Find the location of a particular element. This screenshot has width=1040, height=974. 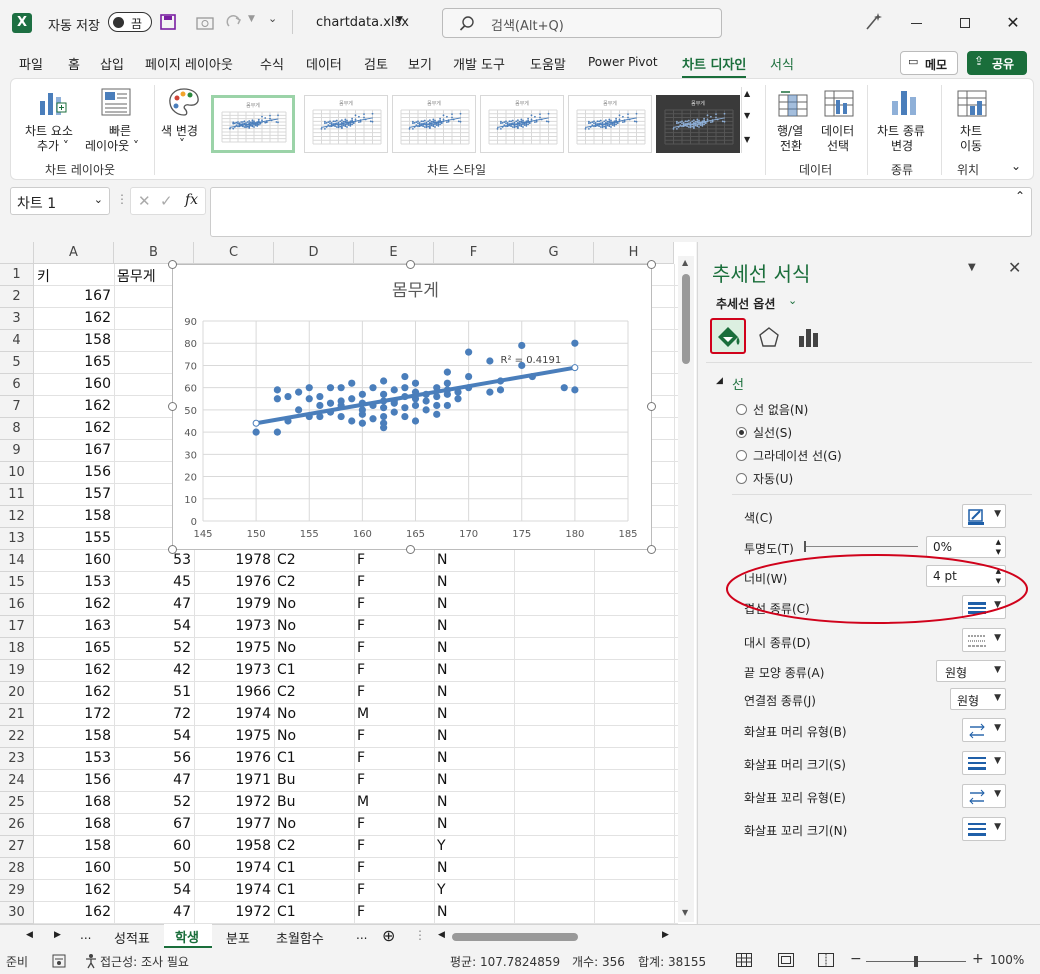

cell-a12: 158 is located at coordinates (74, 518).